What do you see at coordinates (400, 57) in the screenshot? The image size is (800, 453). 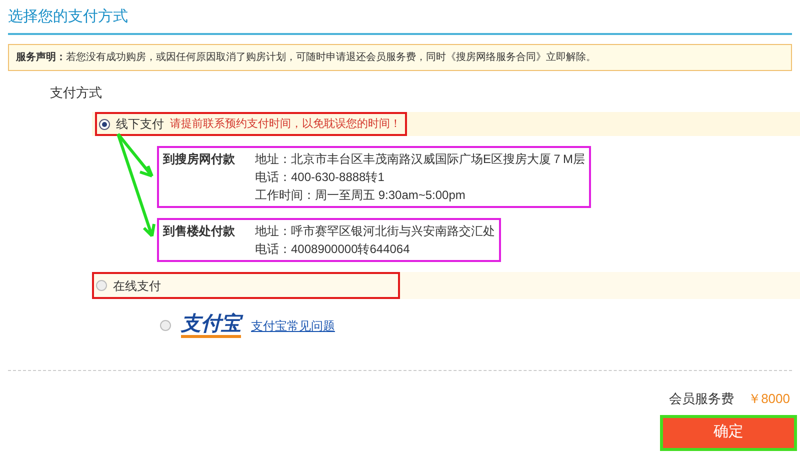 I see `notice-banner: 服务声明：若您没有成功购房，或因任何原因取消了购房计划，可随时申请退还会员服务费，同时《搜房网络服务合同》立即解除。` at bounding box center [400, 57].